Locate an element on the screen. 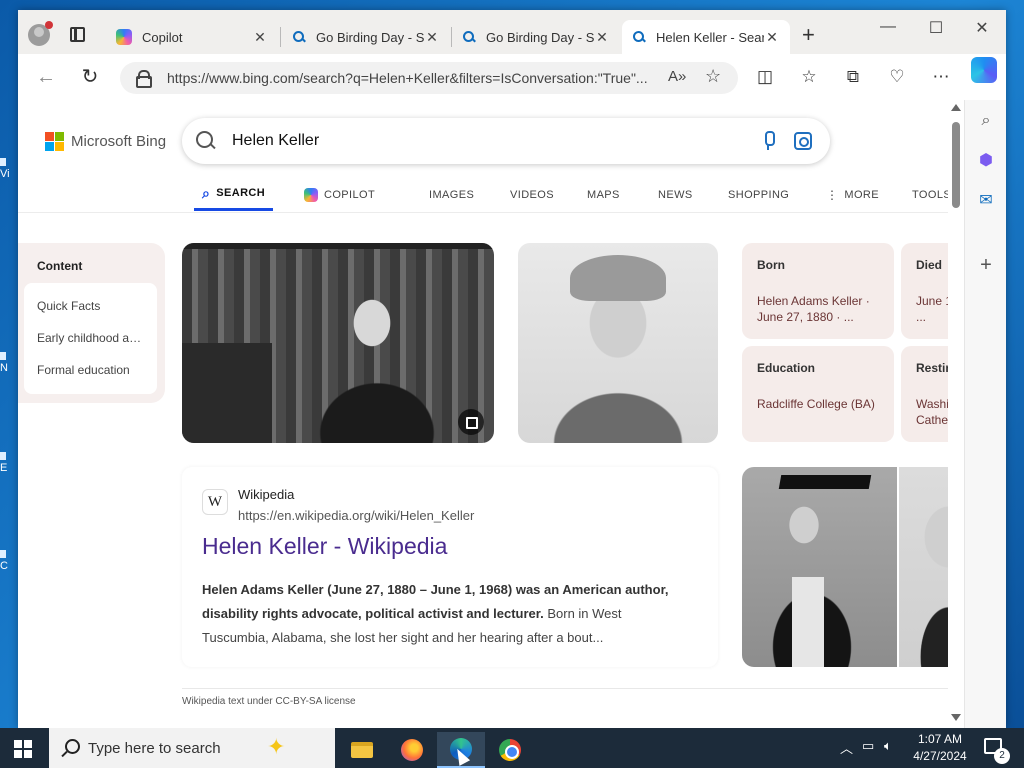  bing-logo: Microsoft Bing is located at coordinates (105, 141).